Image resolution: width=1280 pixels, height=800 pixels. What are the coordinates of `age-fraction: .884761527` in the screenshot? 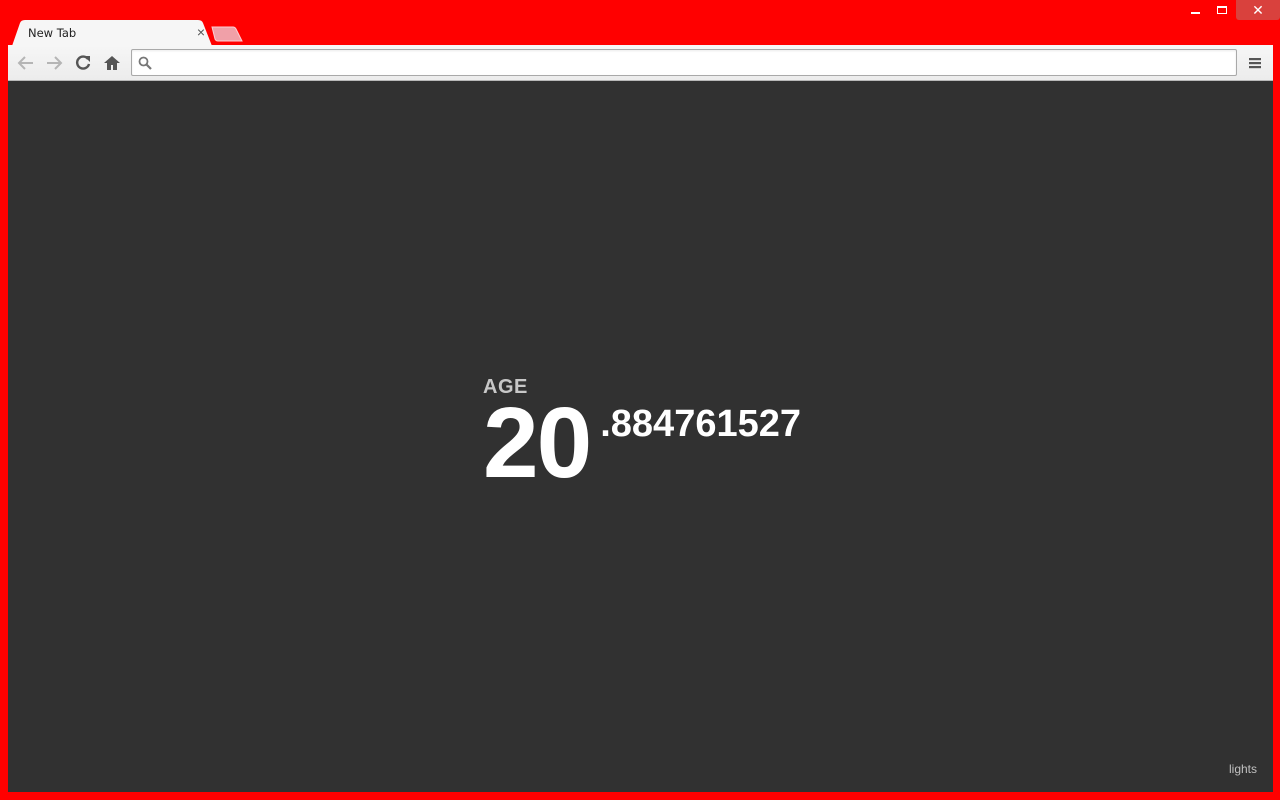 It's located at (700, 424).